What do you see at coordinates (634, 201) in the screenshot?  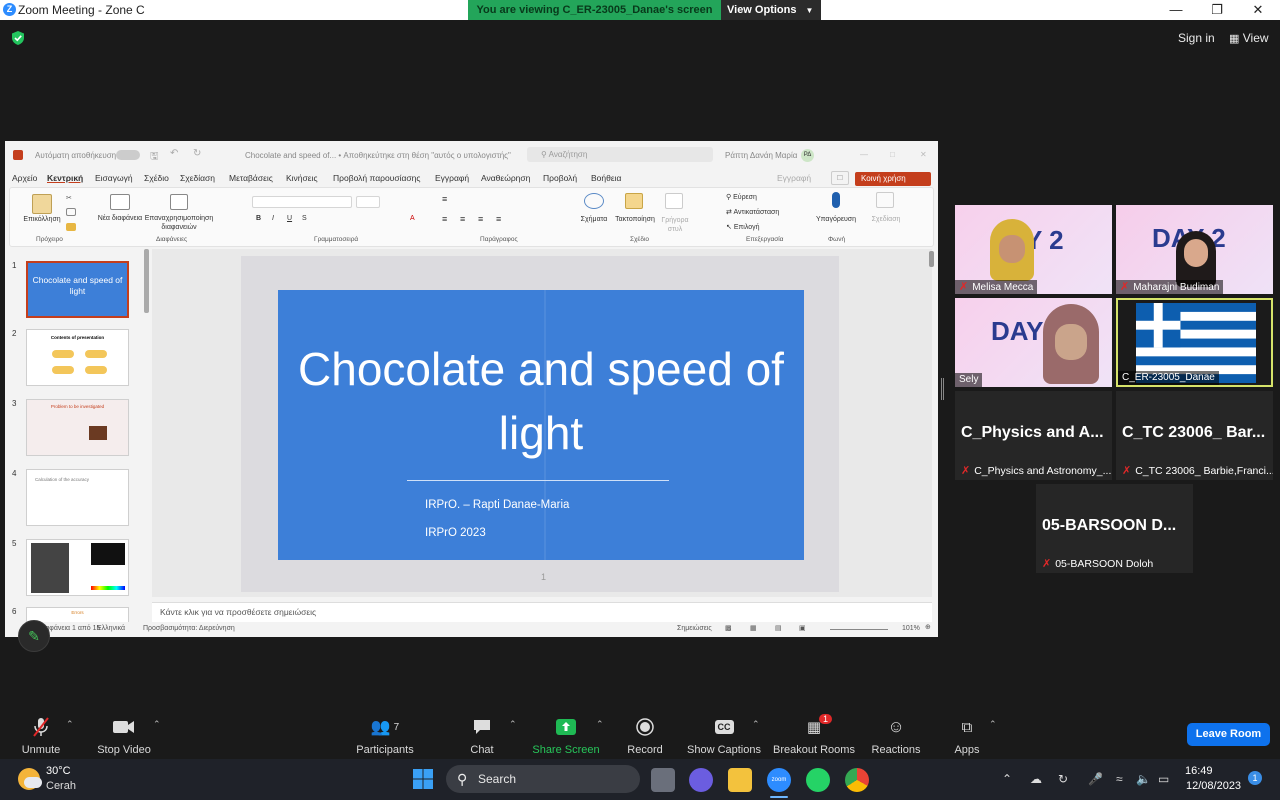 I see `arrange-icon` at bounding box center [634, 201].